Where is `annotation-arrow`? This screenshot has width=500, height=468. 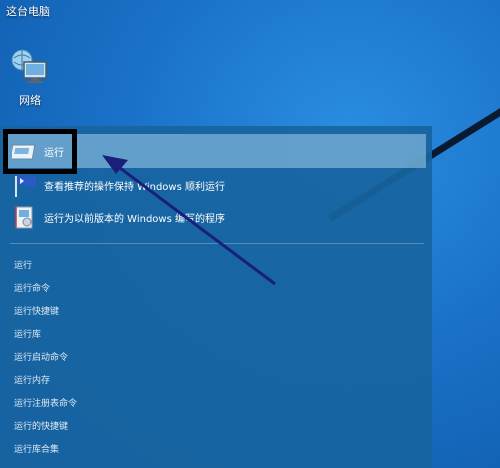
annotation-arrow is located at coordinates (189, 220).